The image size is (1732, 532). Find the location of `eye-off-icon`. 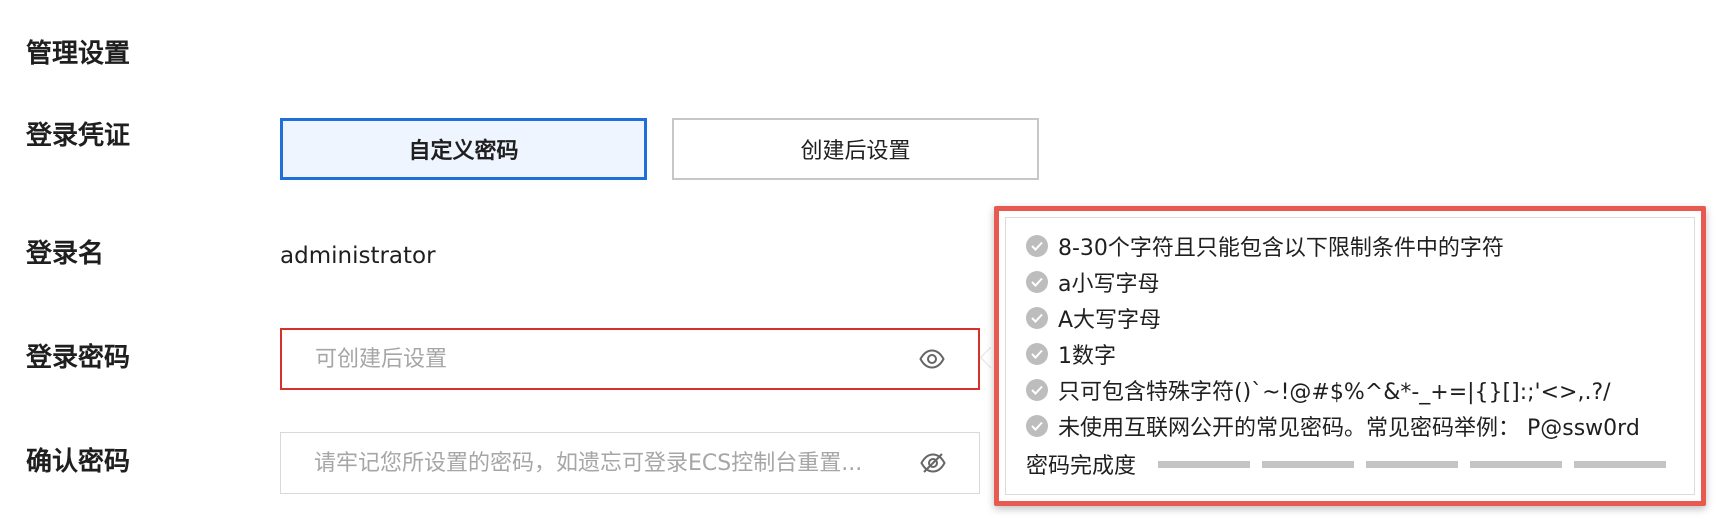

eye-off-icon is located at coordinates (933, 463).